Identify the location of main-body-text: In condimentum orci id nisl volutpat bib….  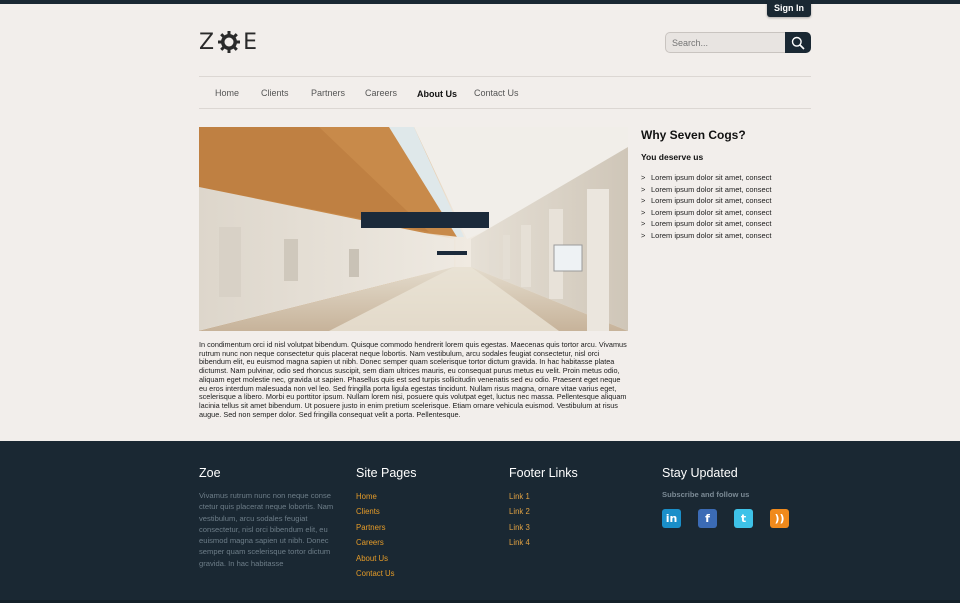
(413, 379).